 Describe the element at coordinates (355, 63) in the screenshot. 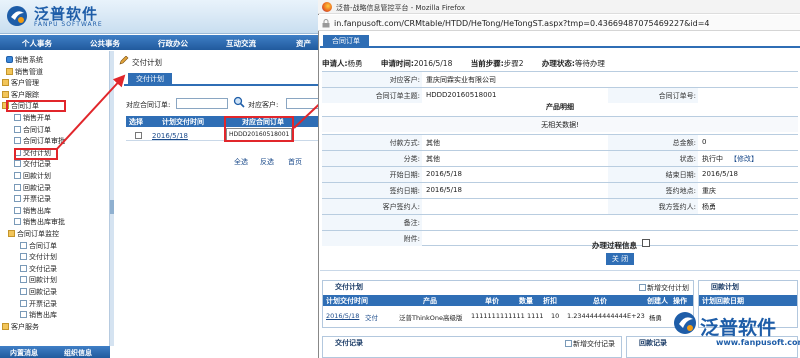

I see `applicant-value: 杨勇` at that location.